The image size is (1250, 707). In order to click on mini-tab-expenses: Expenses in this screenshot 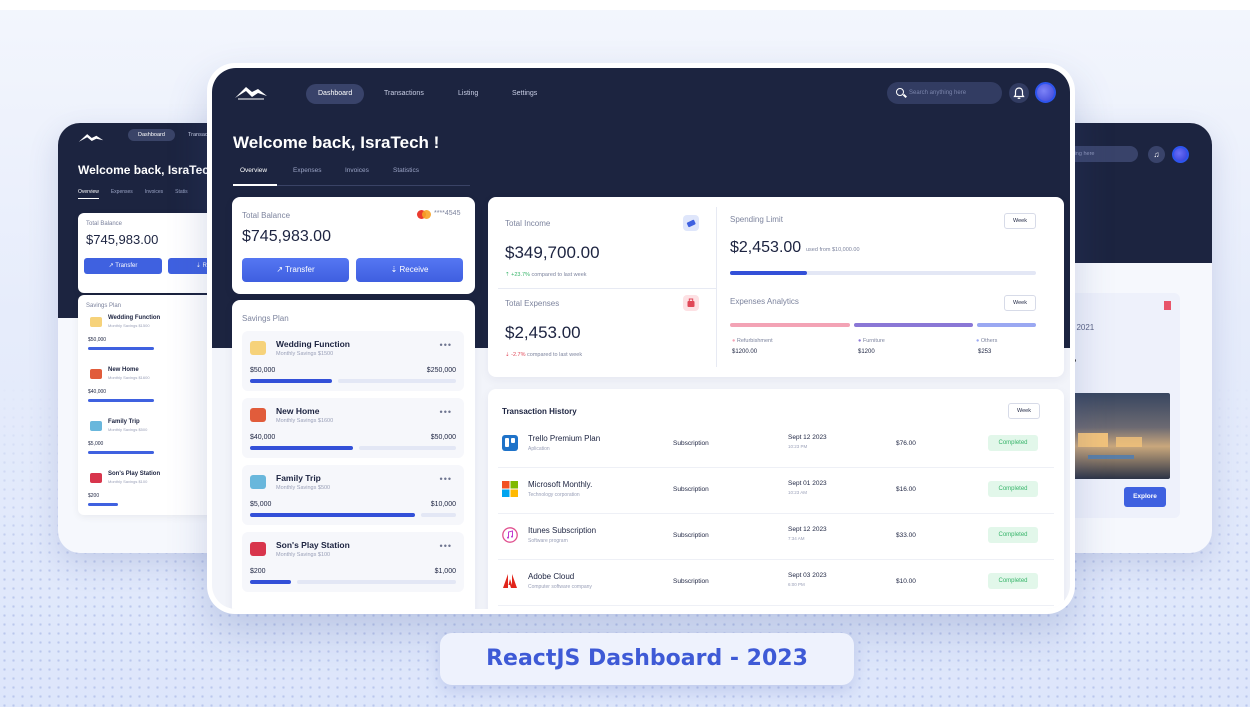, I will do `click(122, 194)`.